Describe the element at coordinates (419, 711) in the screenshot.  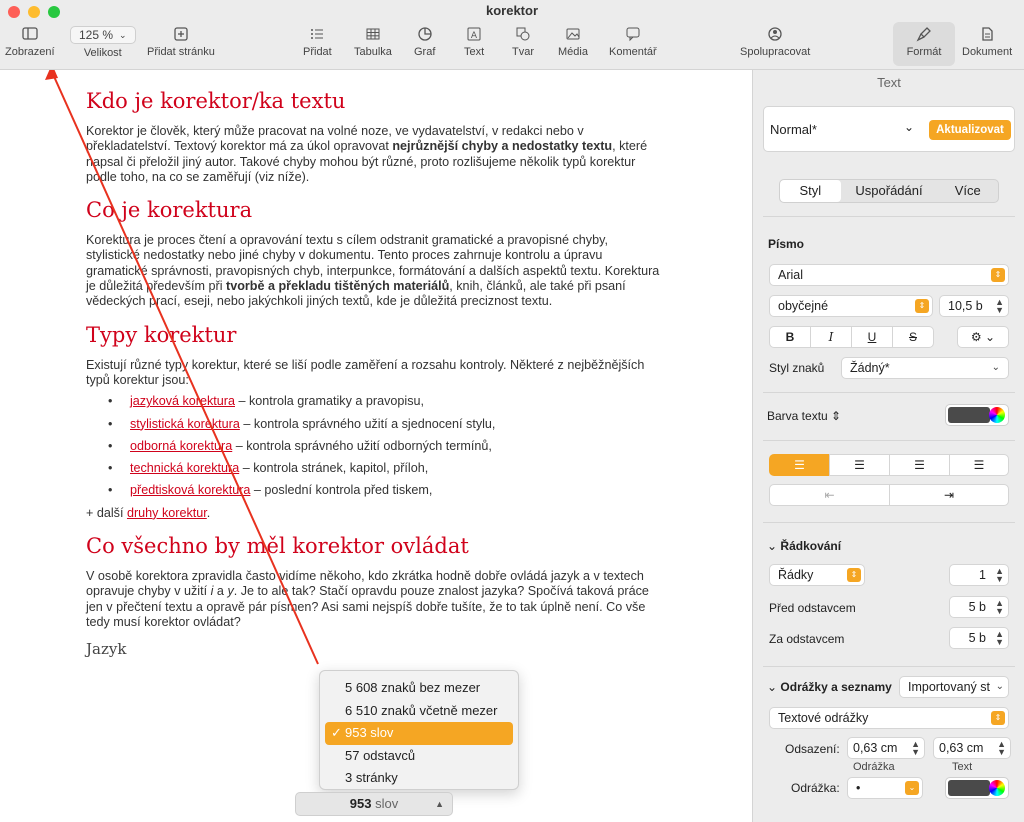
I see `wc-option-chars-with-spaces: 6 510 znaků včetně mezer` at that location.